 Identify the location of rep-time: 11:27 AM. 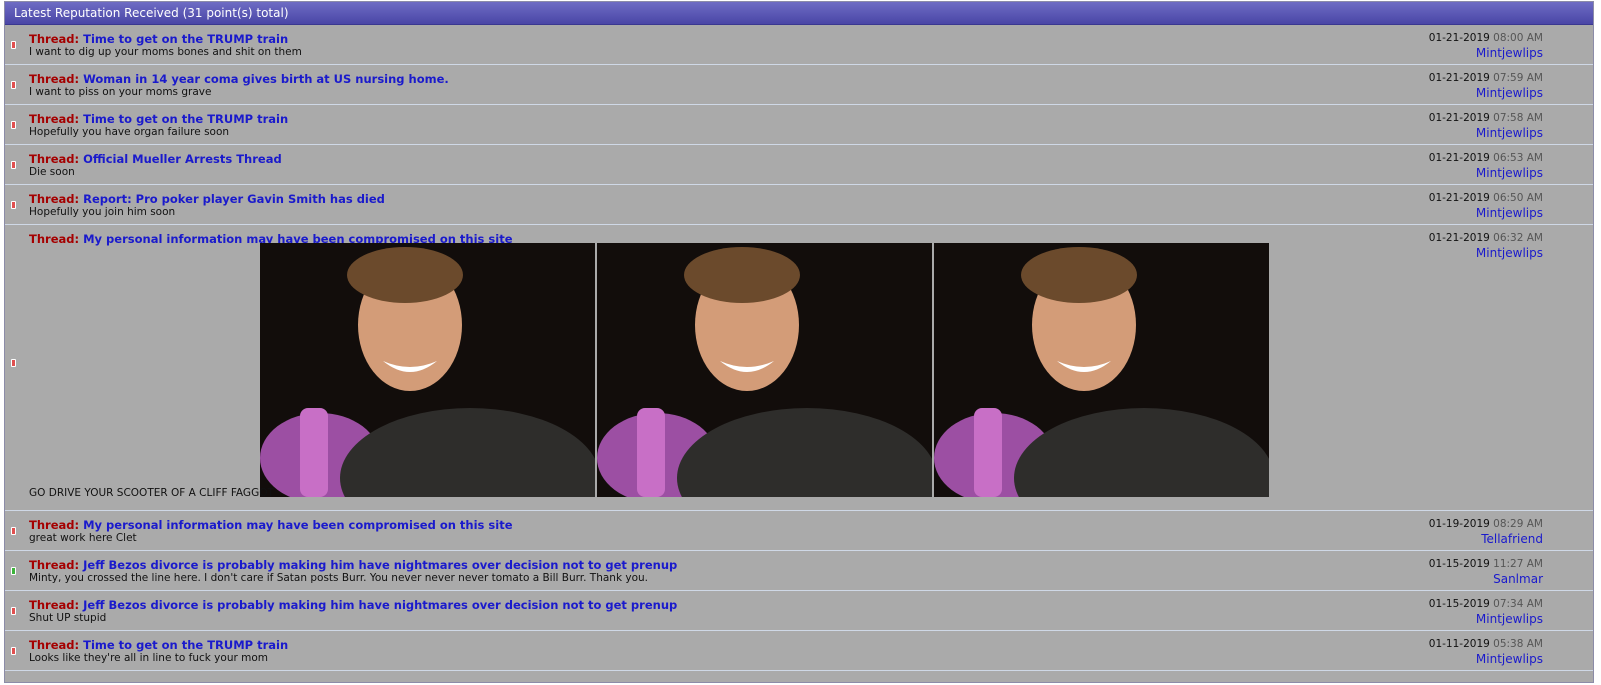
(1518, 564).